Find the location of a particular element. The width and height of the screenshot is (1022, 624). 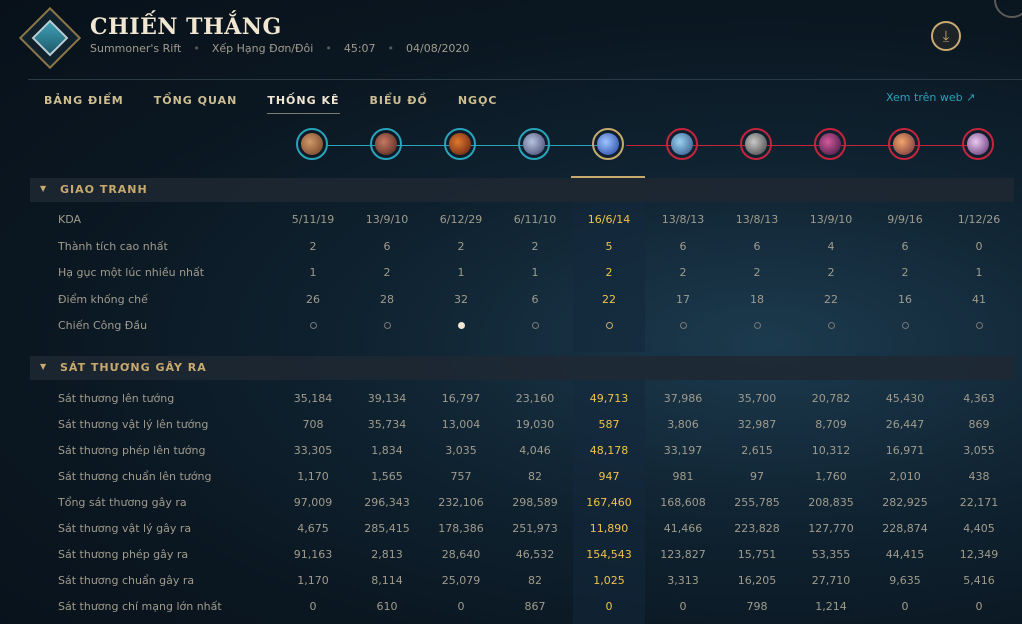

stat-cell: 16 is located at coordinates (905, 299).